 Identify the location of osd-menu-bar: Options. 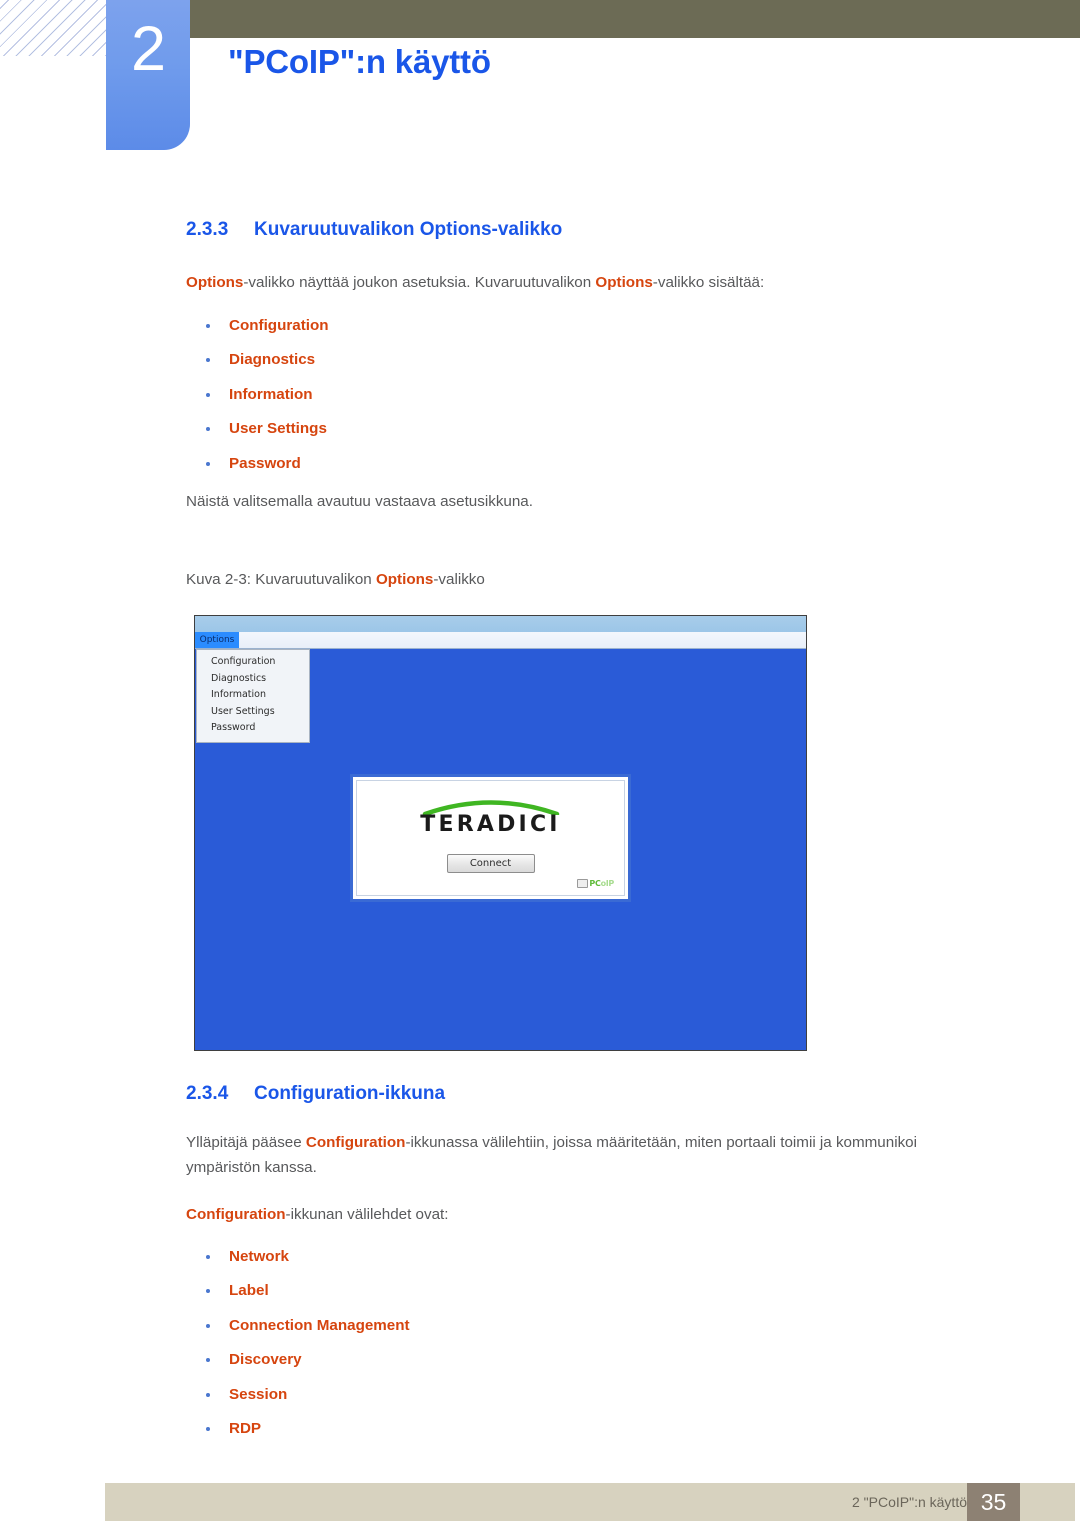
(500, 640).